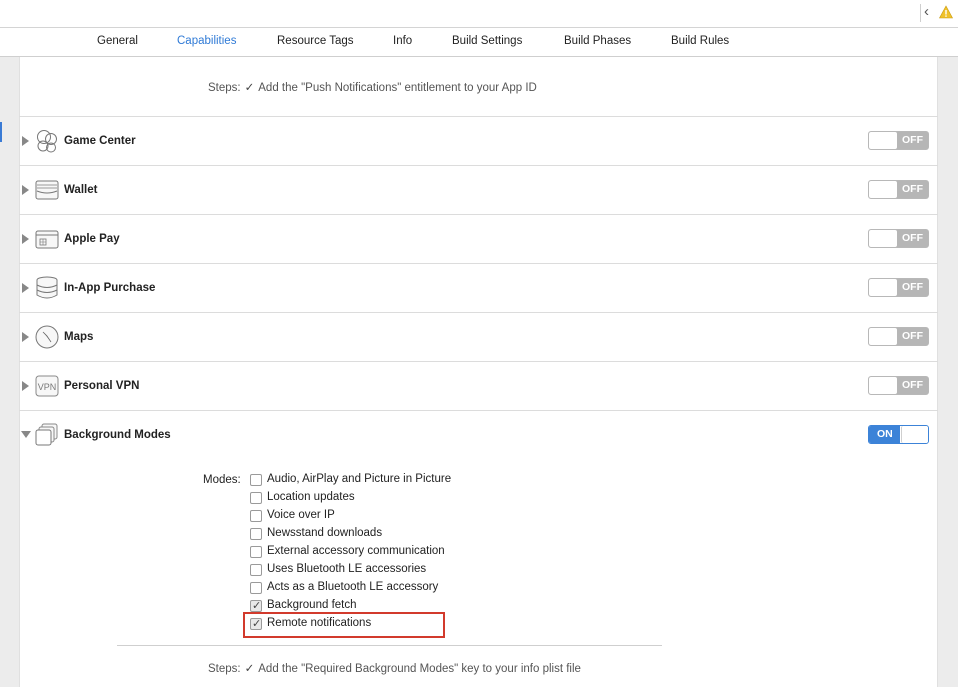 The width and height of the screenshot is (958, 687). Describe the element at coordinates (353, 587) in the screenshot. I see `mode-label: Acts as a Bluetooth LE accessory` at that location.